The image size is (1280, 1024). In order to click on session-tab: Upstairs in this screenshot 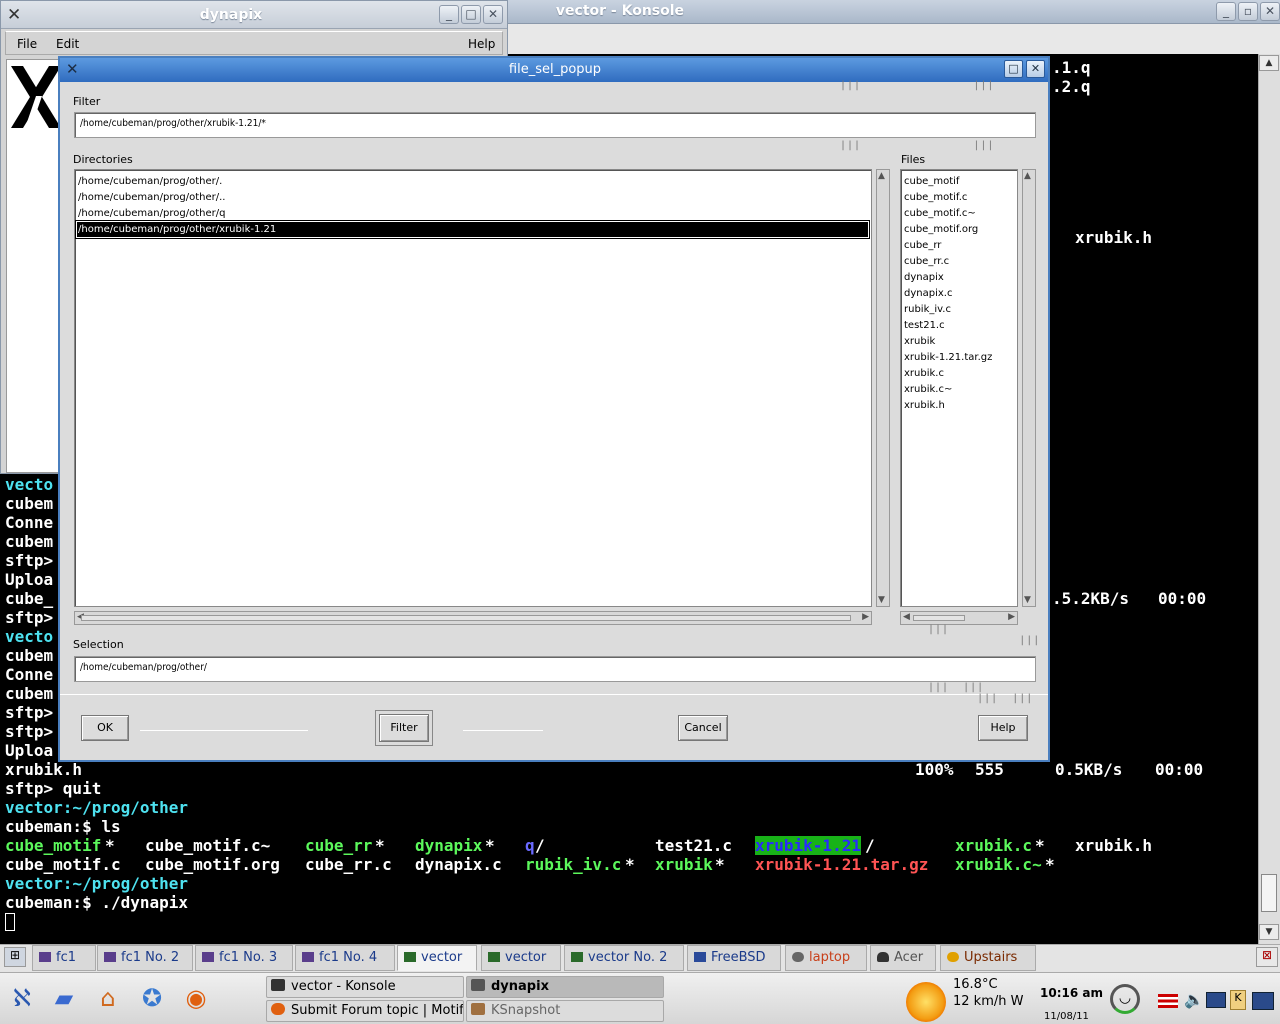, I will do `click(988, 958)`.